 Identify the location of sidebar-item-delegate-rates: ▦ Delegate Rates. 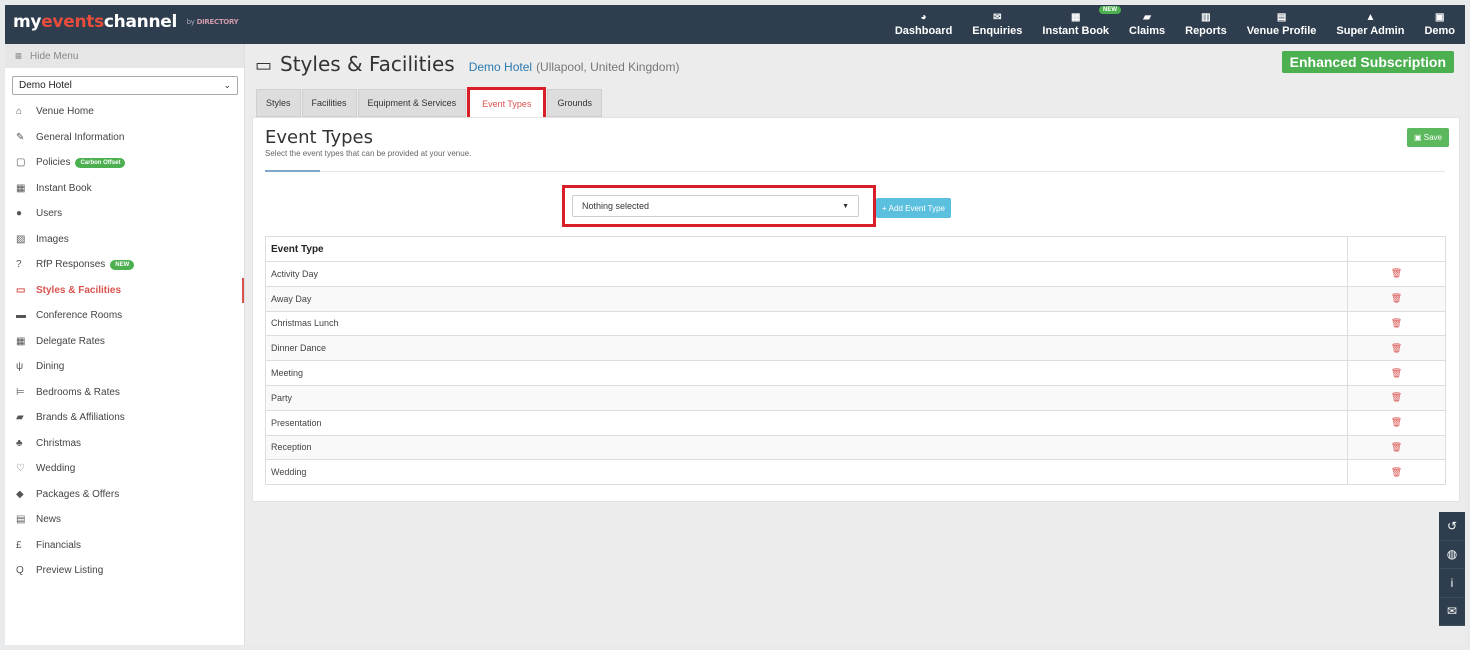
(124, 342).